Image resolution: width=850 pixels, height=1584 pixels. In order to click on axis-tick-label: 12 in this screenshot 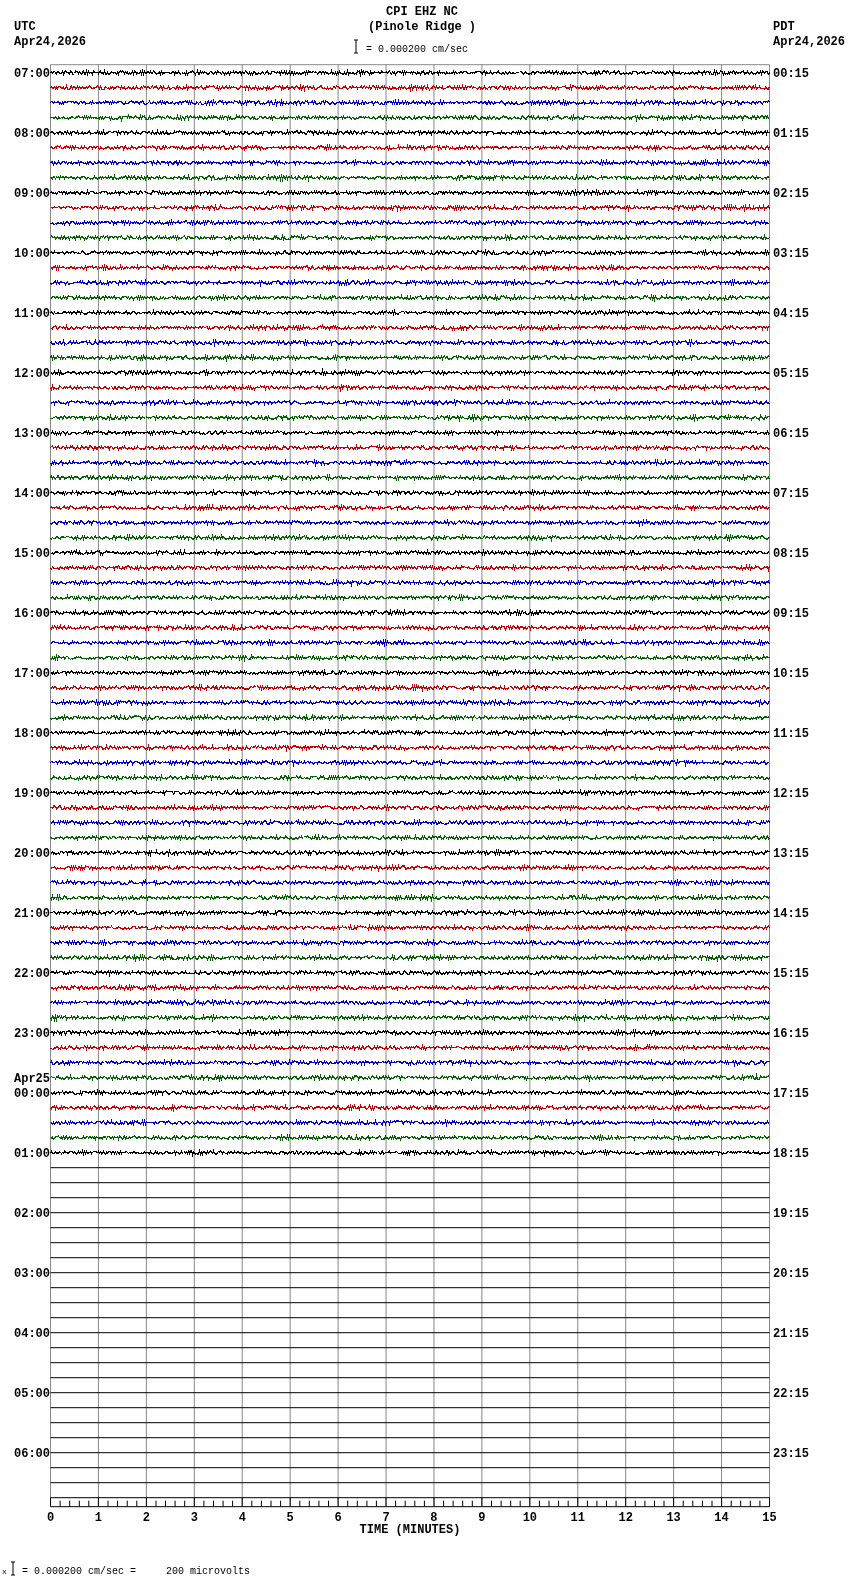, I will do `click(625, 1517)`.